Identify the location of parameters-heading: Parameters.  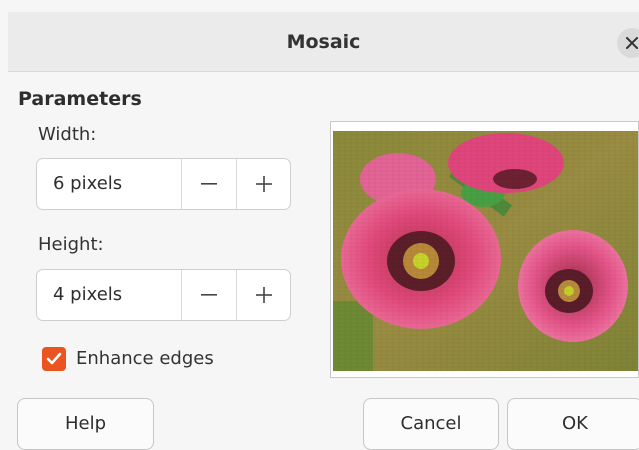
(80, 99).